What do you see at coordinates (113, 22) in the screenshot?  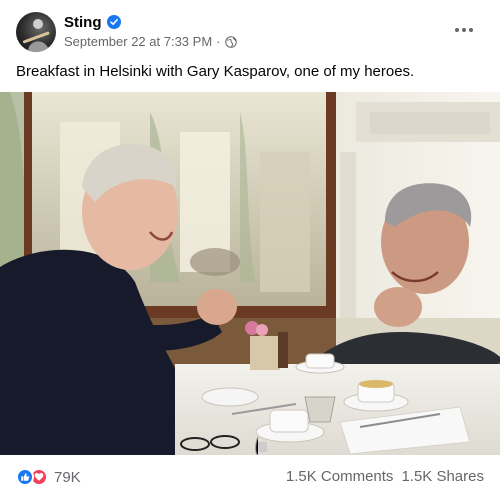 I see `verified-badge-icon` at bounding box center [113, 22].